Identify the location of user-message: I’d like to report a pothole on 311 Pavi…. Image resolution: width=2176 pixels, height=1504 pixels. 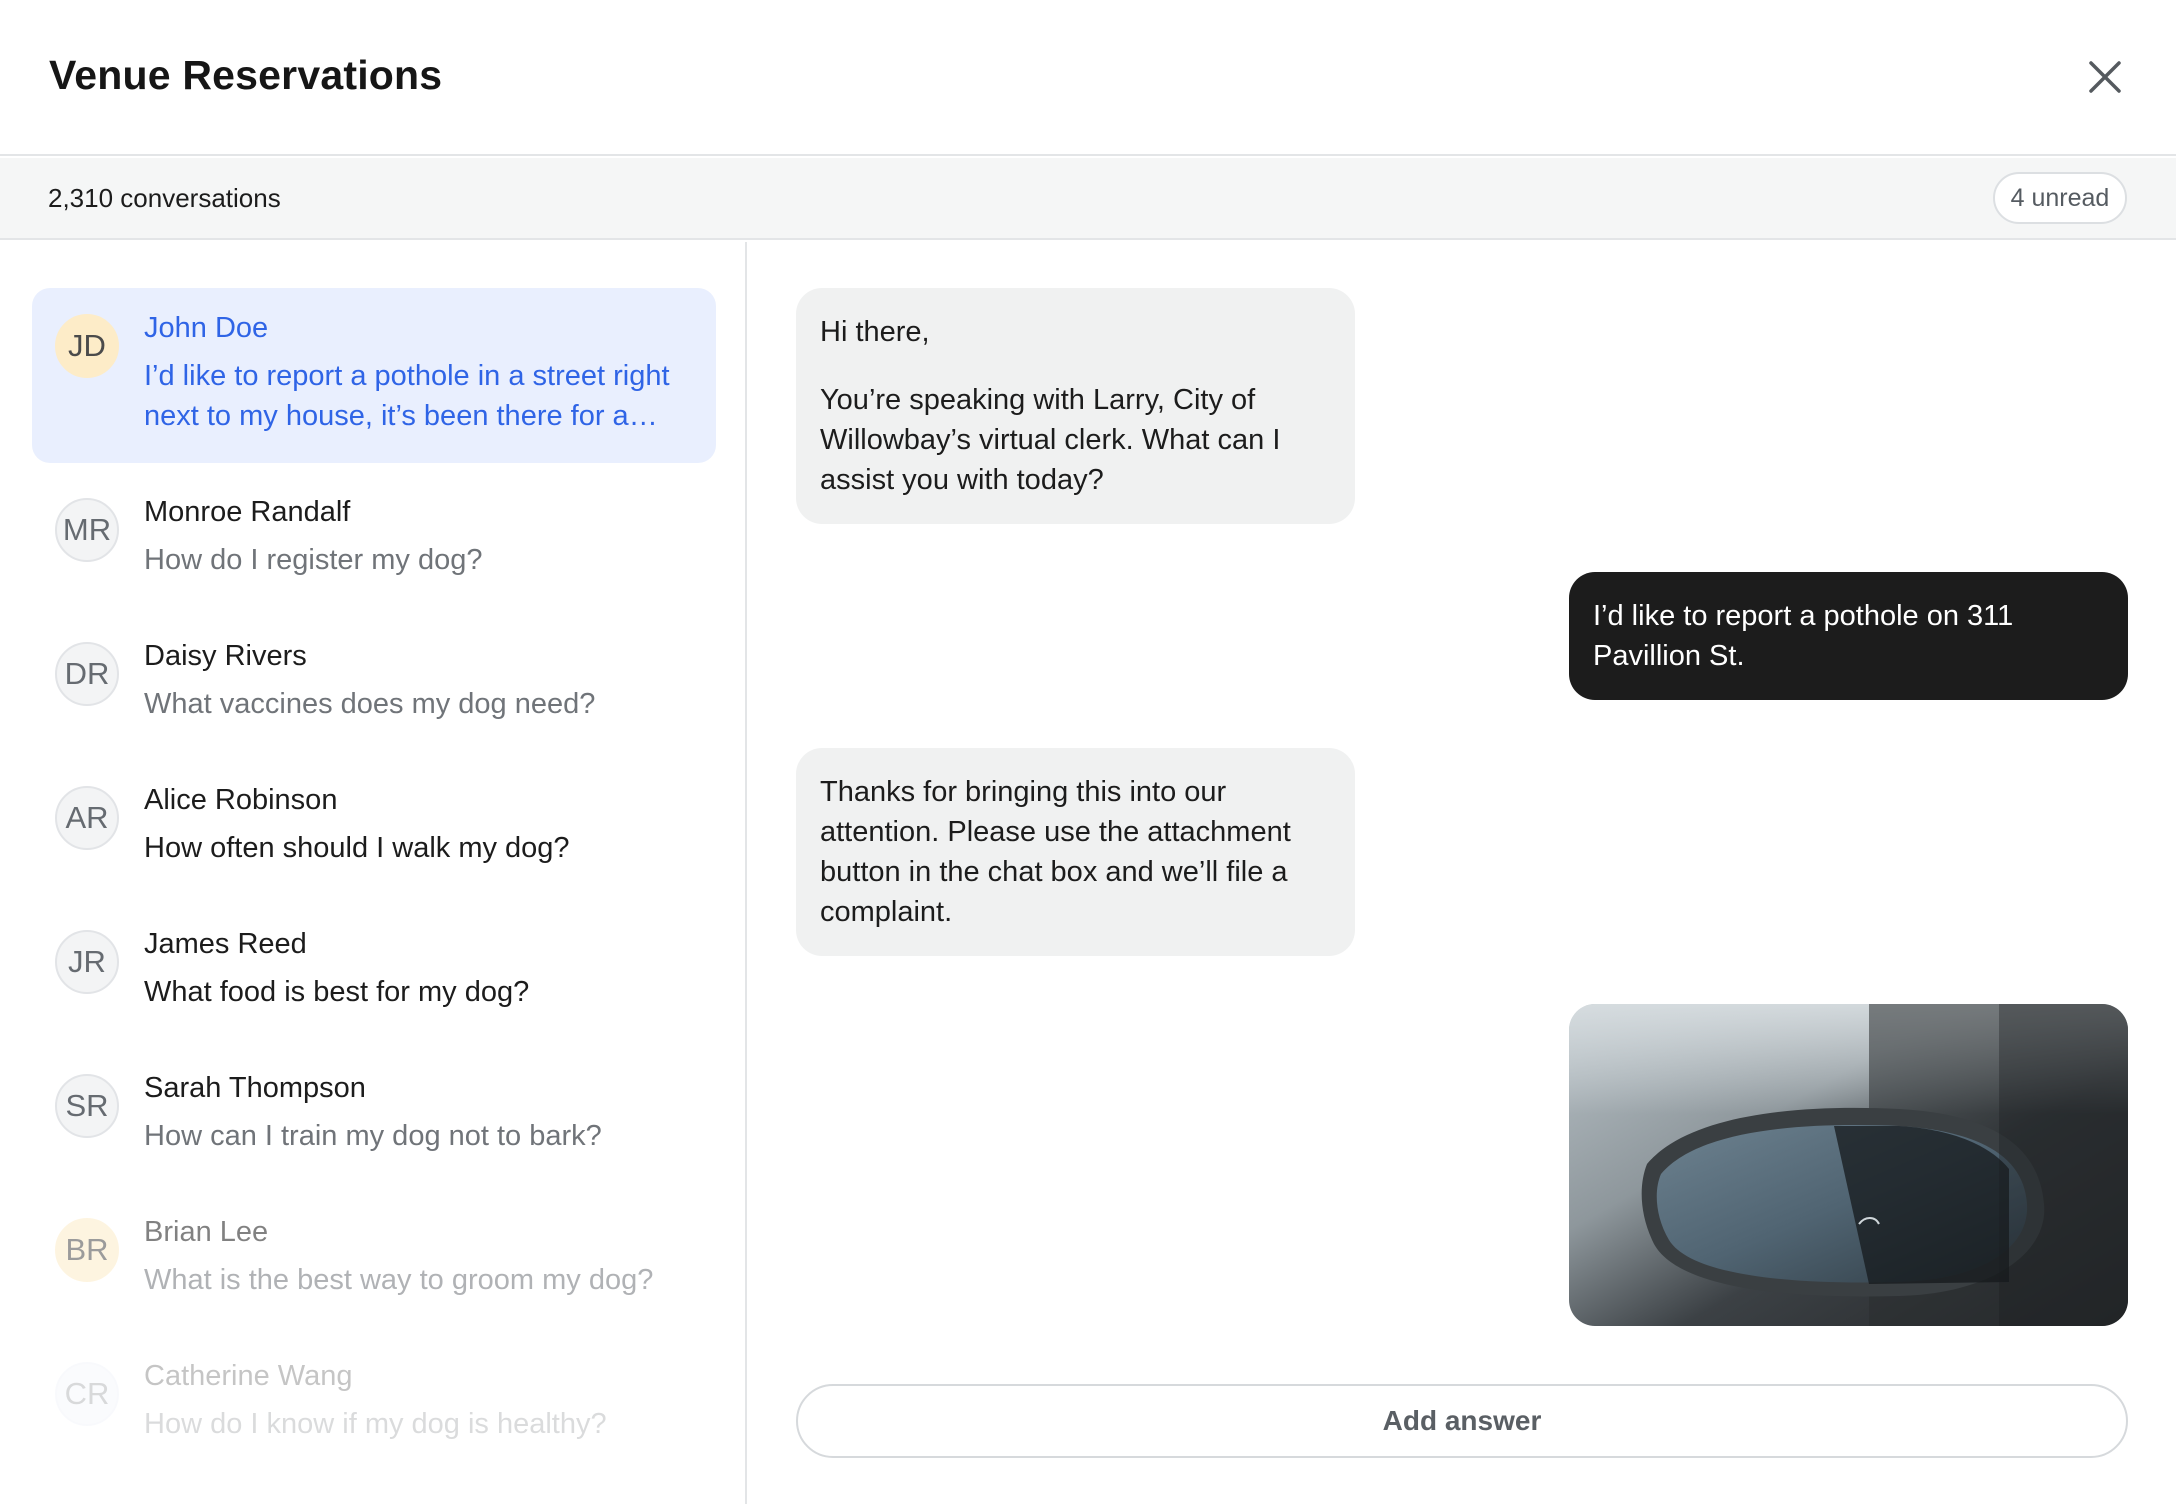
(1848, 636).